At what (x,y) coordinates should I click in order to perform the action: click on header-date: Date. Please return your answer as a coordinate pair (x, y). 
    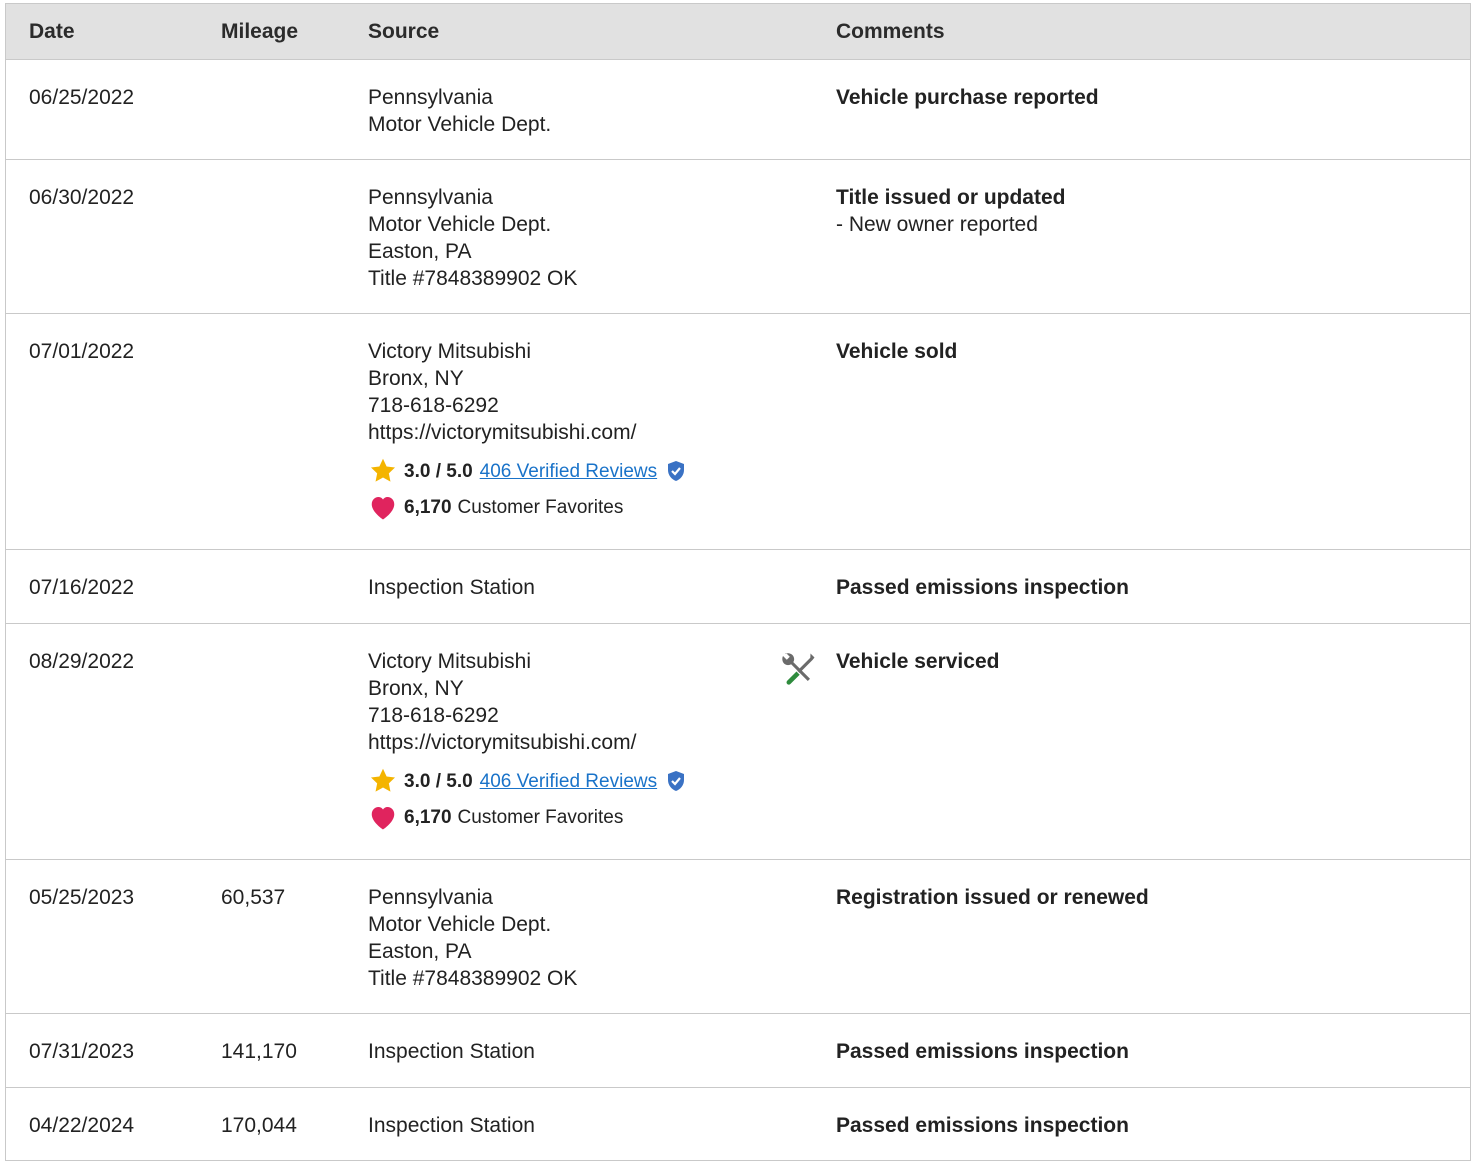
    Looking at the image, I should click on (52, 31).